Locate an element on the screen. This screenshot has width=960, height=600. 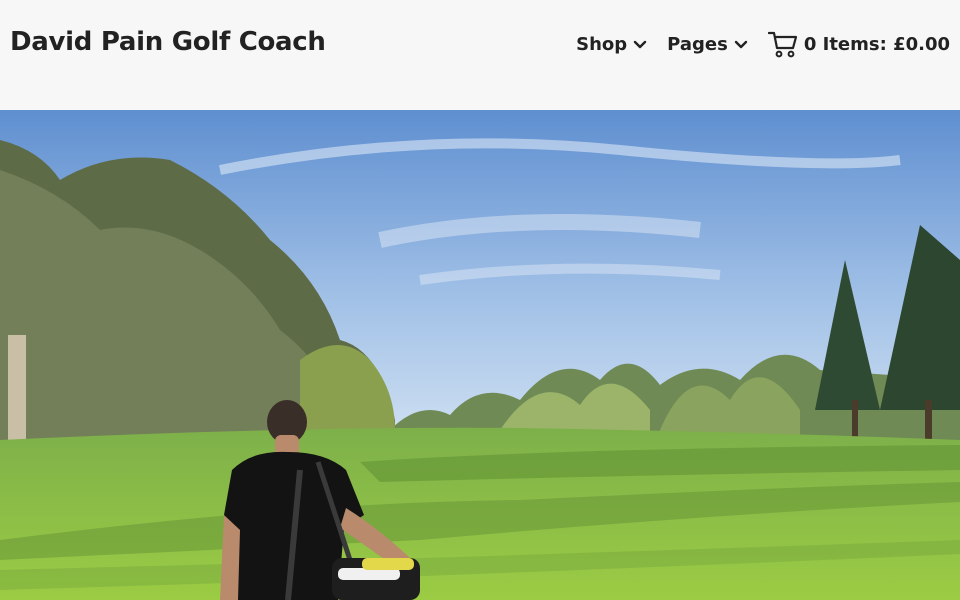
main-navigation: Shop Pages 0 Items: £0.00 is located at coordinates (763, 44).